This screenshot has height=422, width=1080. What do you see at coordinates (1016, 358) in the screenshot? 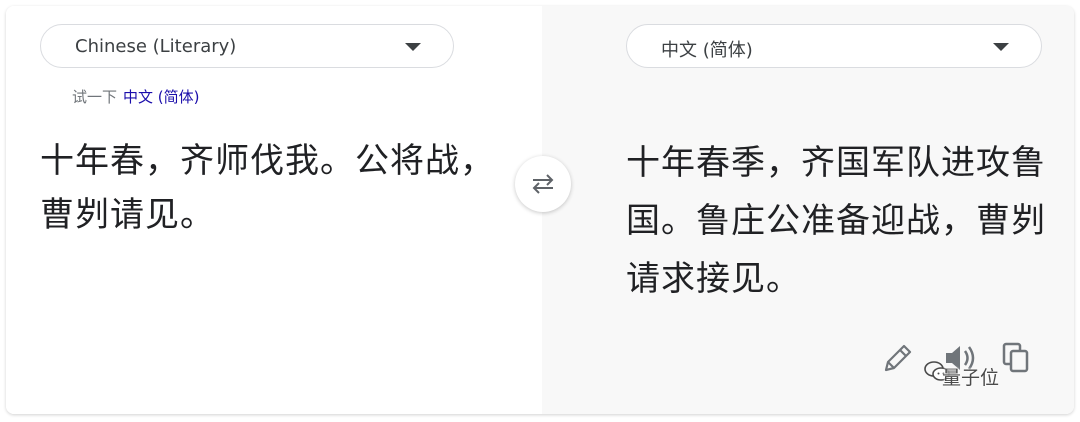
I see `copy-icon` at bounding box center [1016, 358].